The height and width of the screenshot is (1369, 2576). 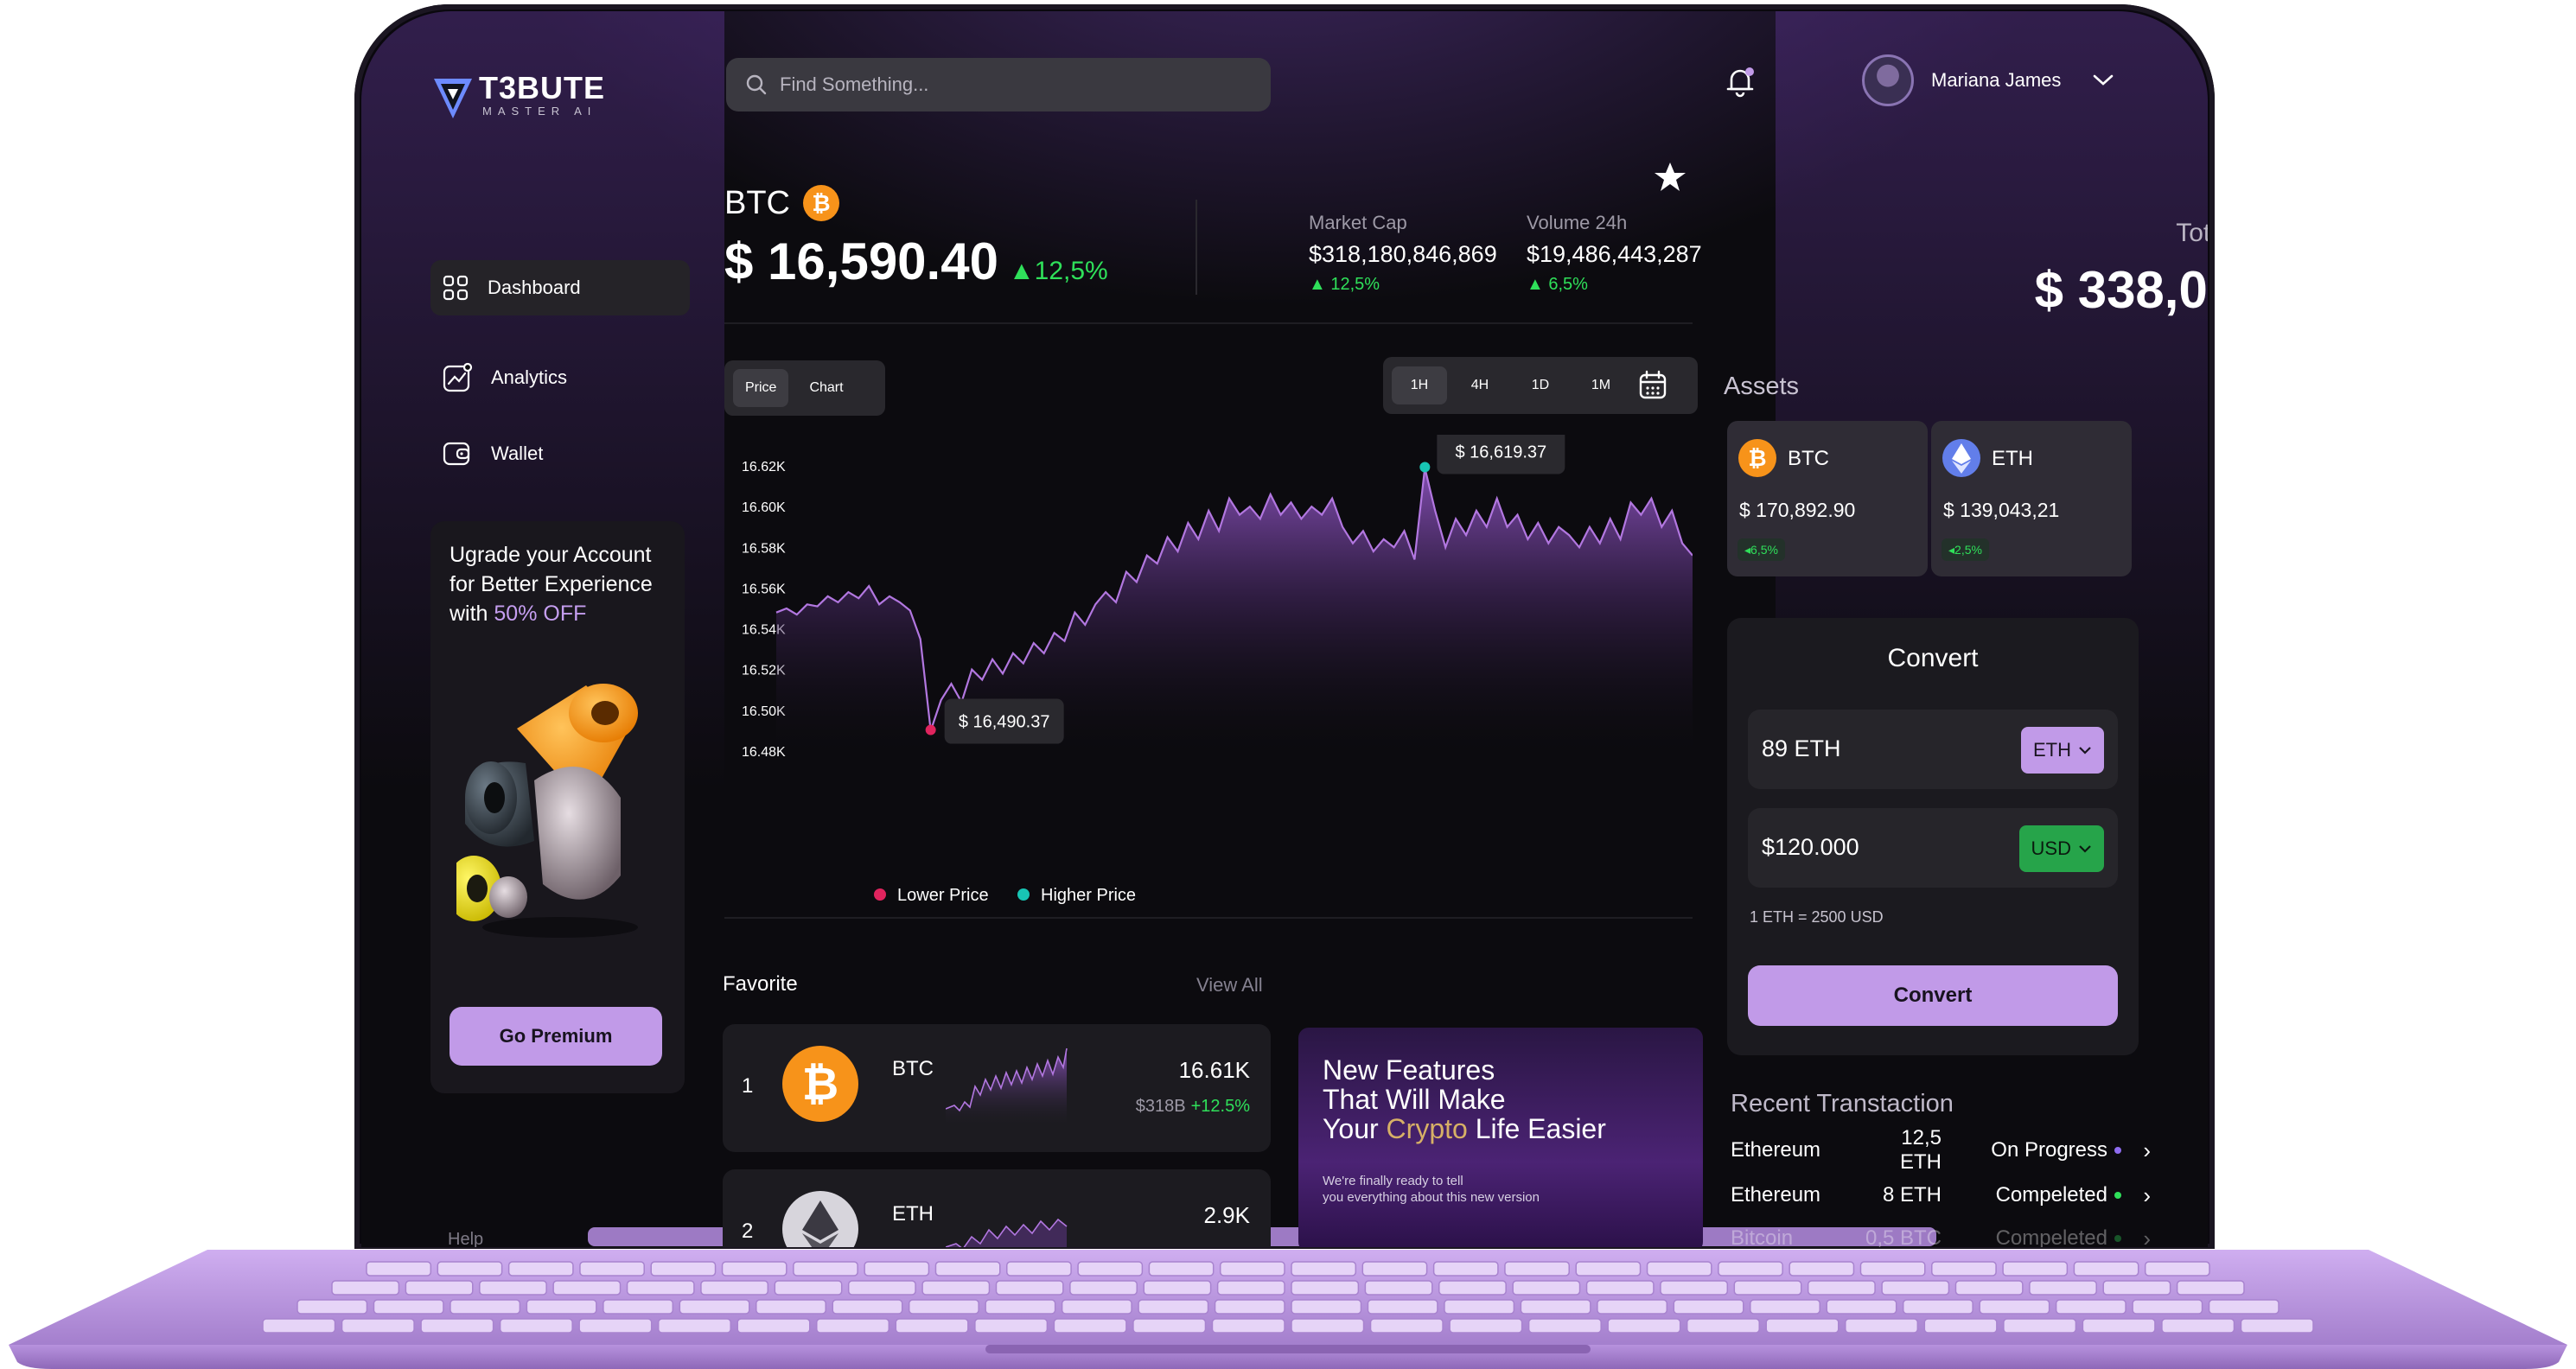 I want to click on convert-to-currency-select: USD, so click(x=2061, y=849).